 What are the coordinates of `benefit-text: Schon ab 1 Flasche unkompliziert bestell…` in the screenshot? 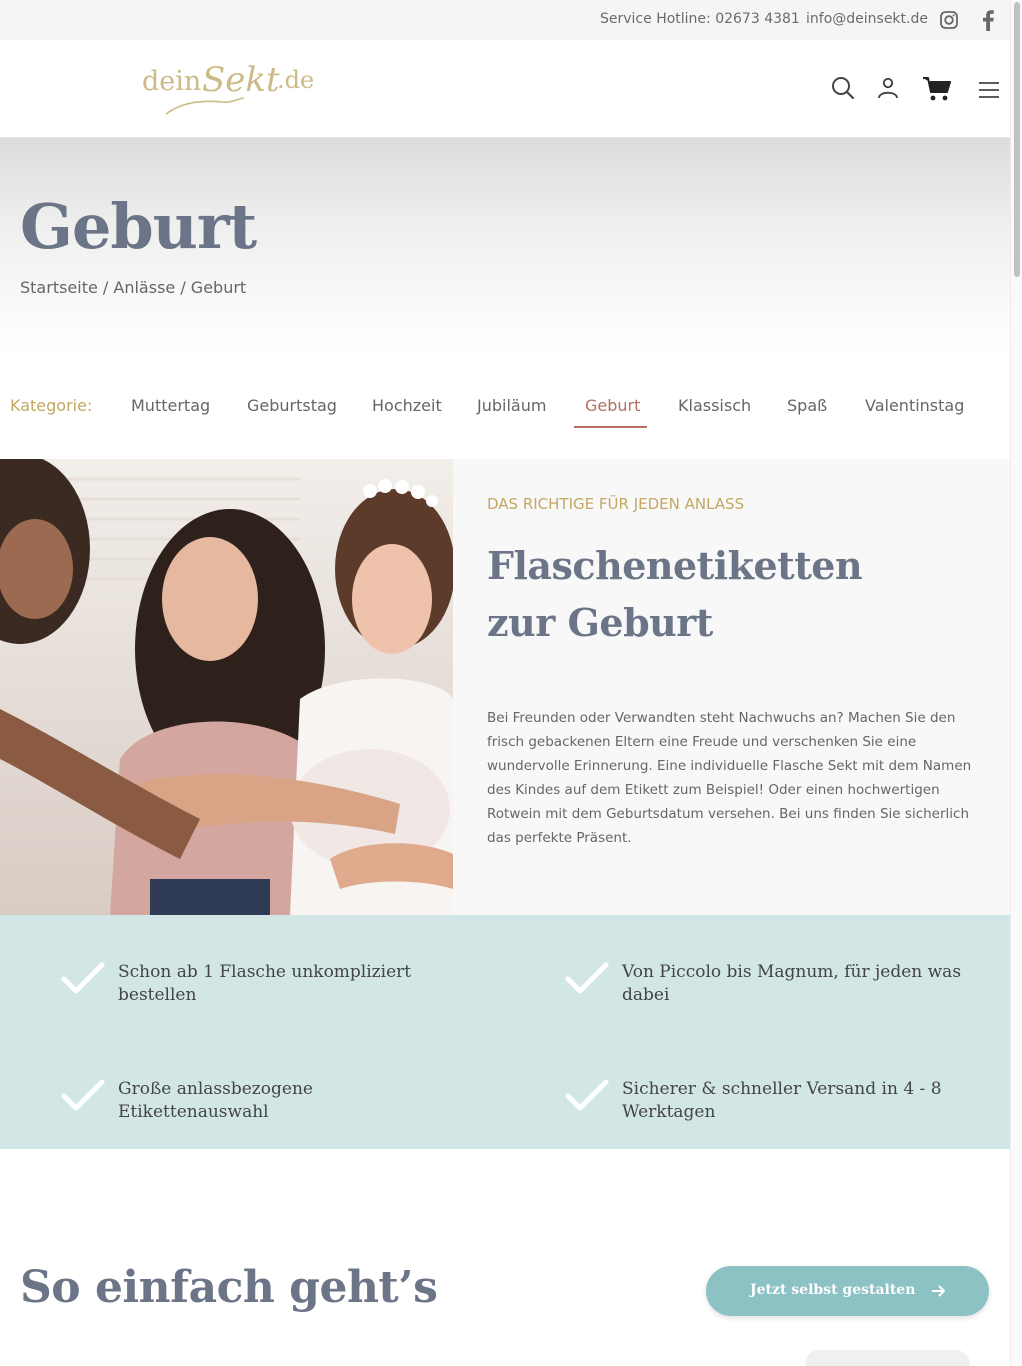 It's located at (265, 983).